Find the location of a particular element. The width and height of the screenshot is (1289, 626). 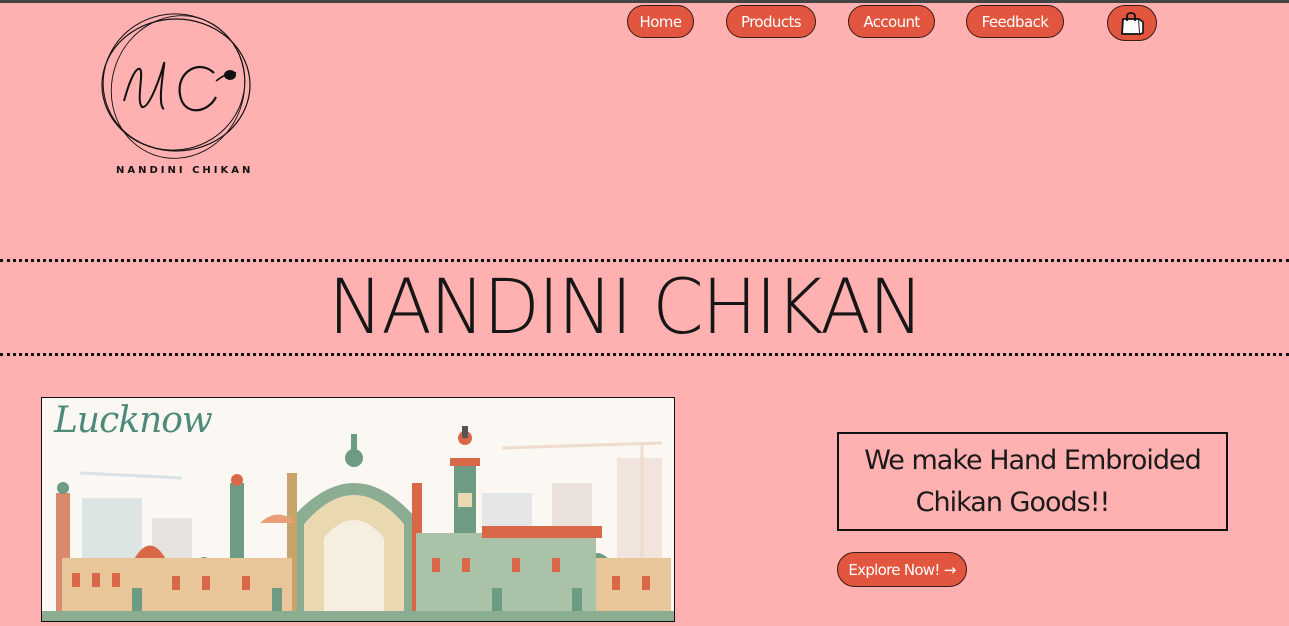

tagline-box: We make Hand Embroided Chikan Goods!! is located at coordinates (1032, 481).